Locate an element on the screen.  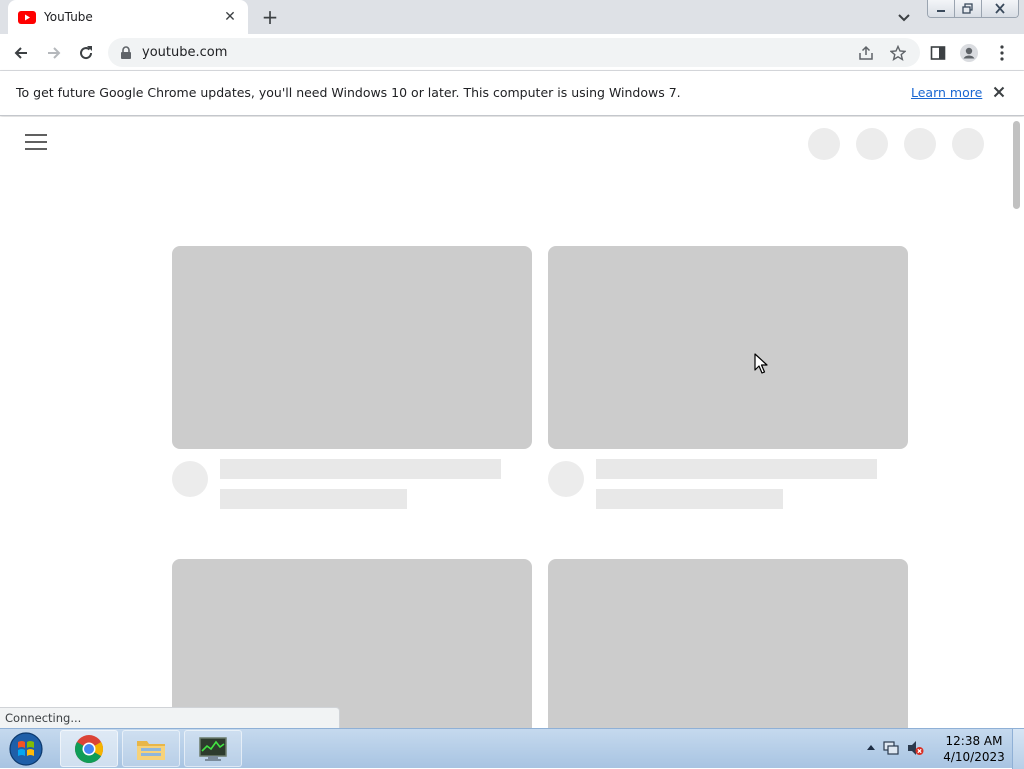
window-controls is located at coordinates (973, 9).